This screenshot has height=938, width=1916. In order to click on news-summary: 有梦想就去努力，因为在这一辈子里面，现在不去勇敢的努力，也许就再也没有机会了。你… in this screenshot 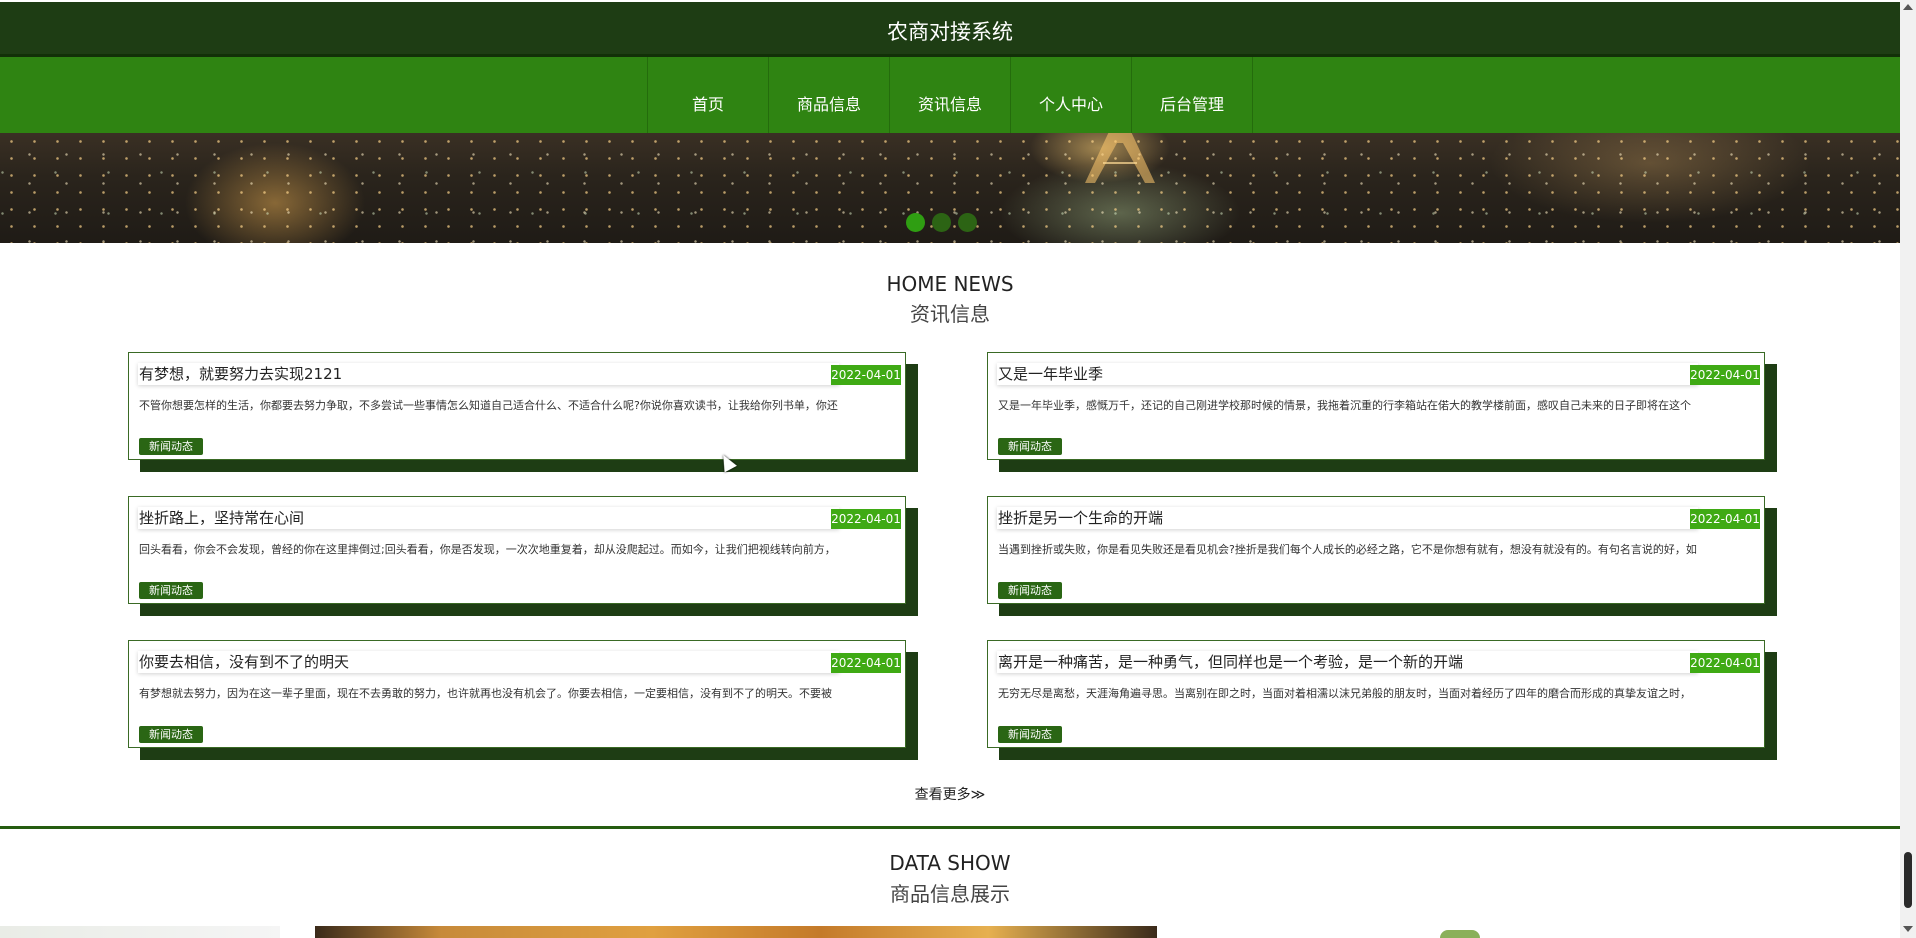, I will do `click(485, 693)`.